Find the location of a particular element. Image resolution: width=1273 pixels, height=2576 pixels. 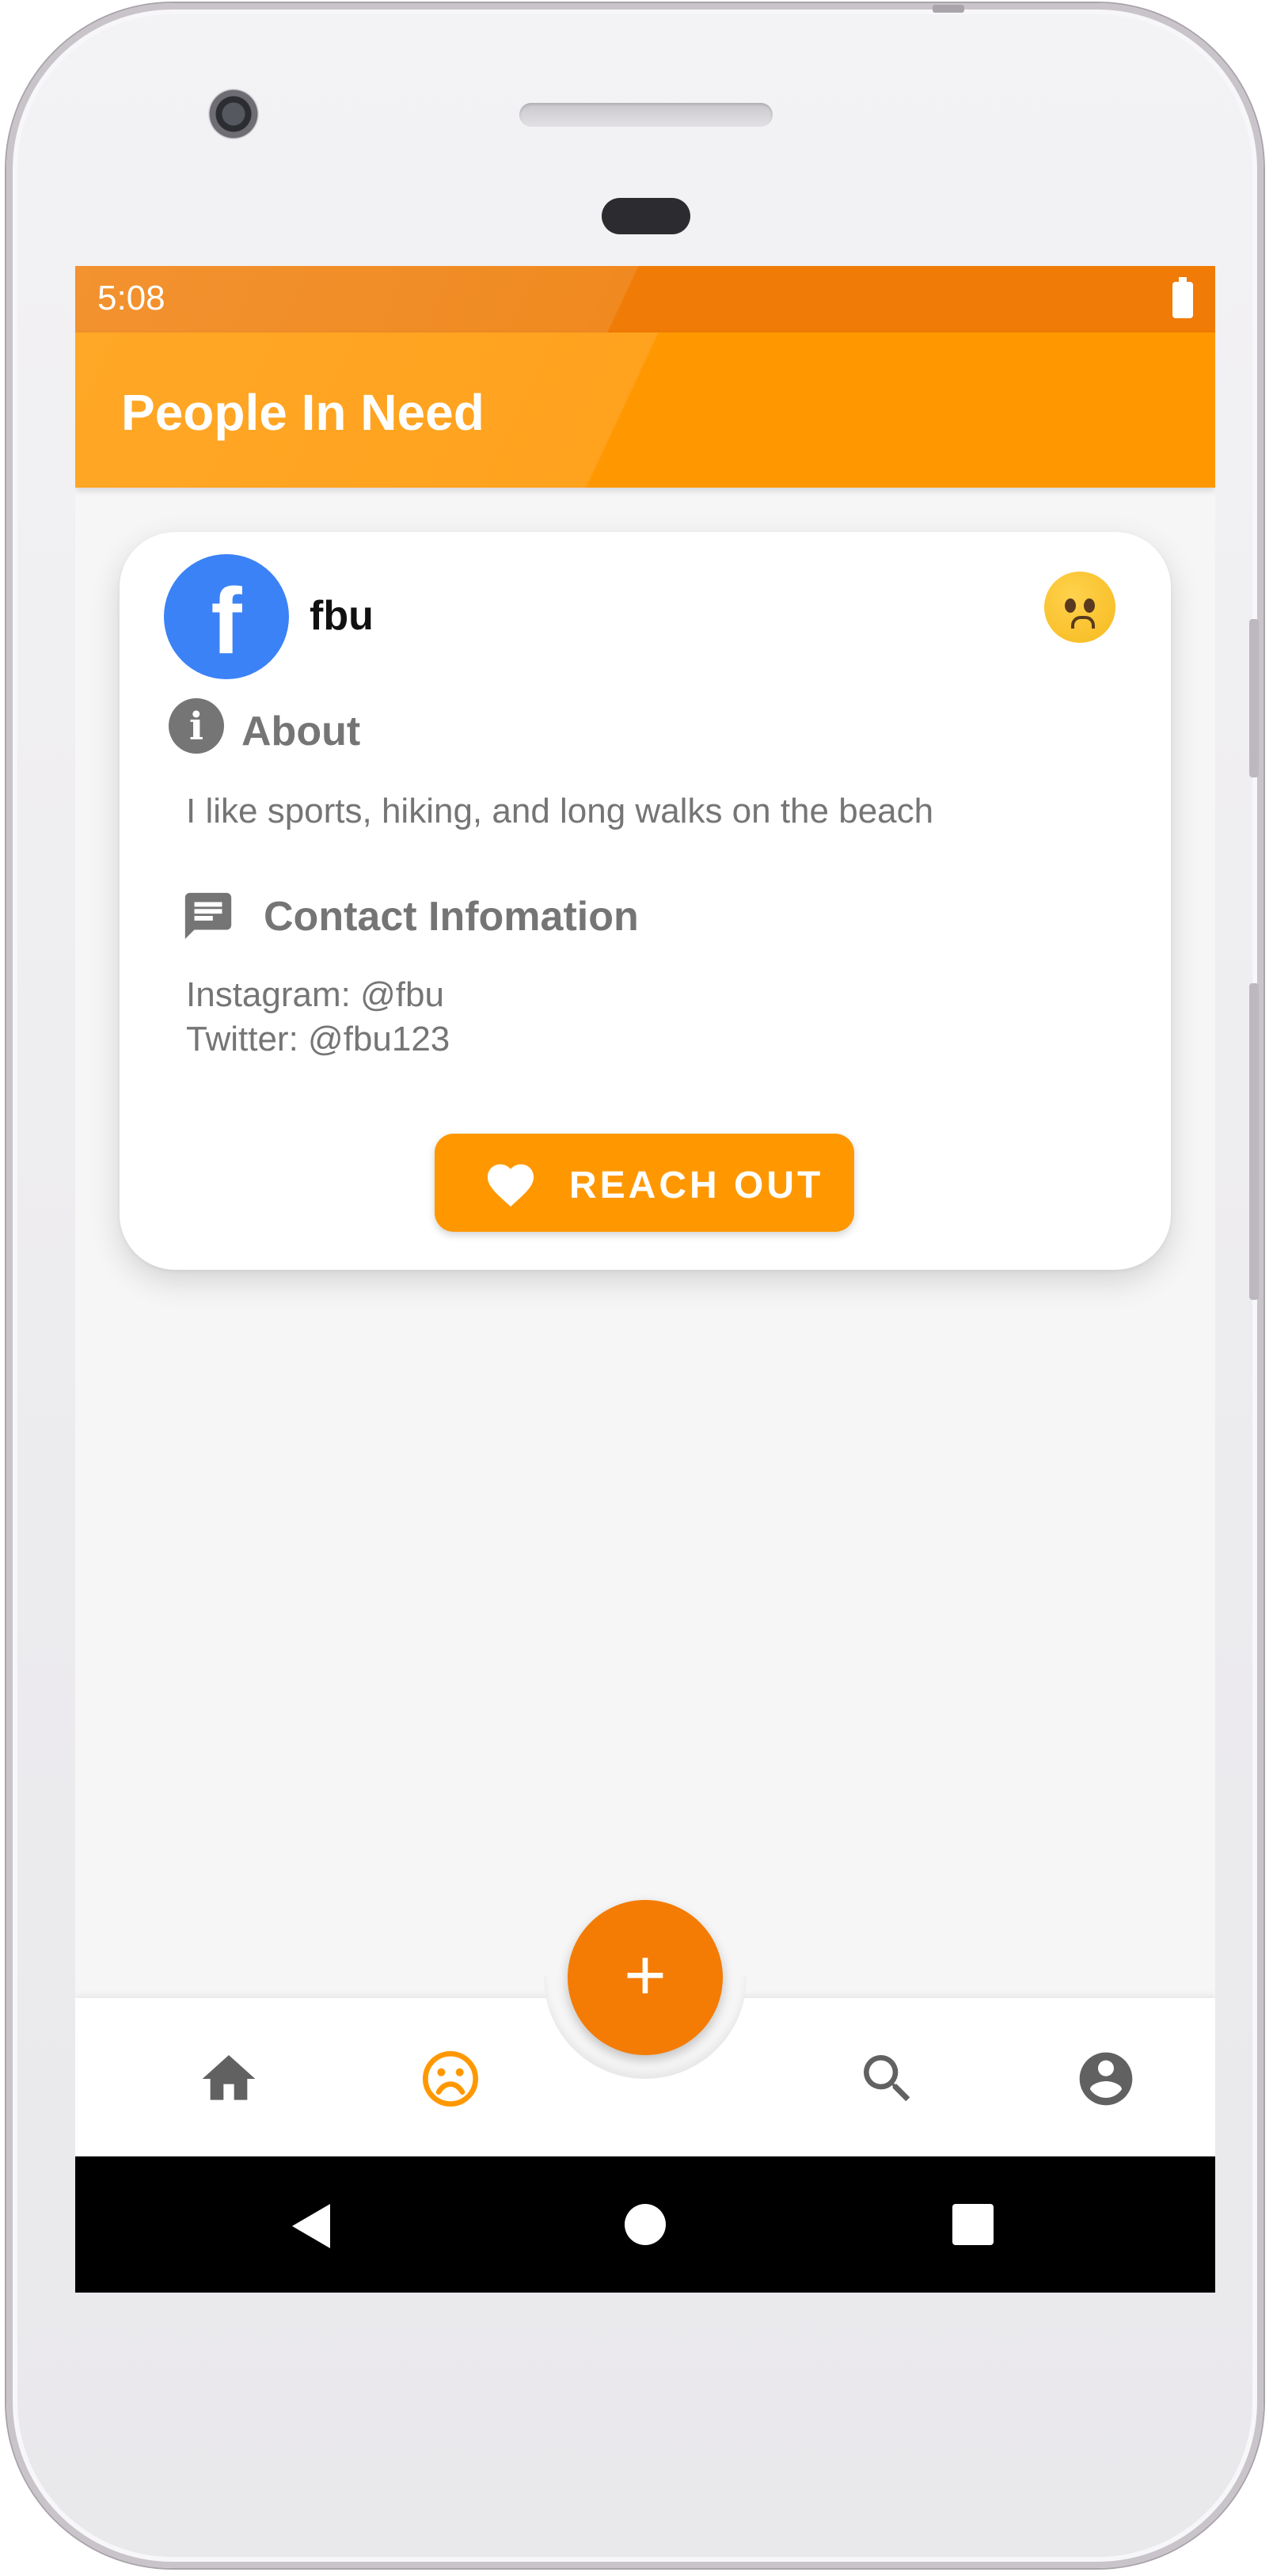

app-bar: People In Need is located at coordinates (645, 410).